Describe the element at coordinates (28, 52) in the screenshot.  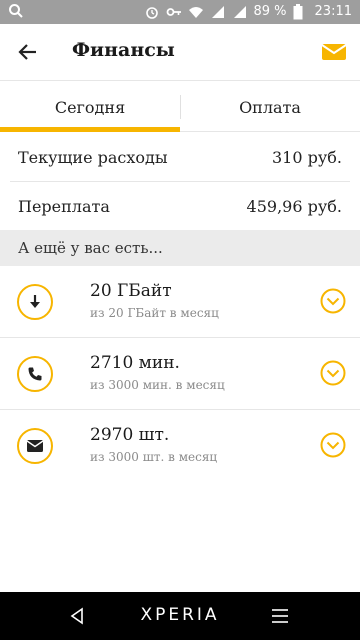
I see `back-arrow-icon` at that location.